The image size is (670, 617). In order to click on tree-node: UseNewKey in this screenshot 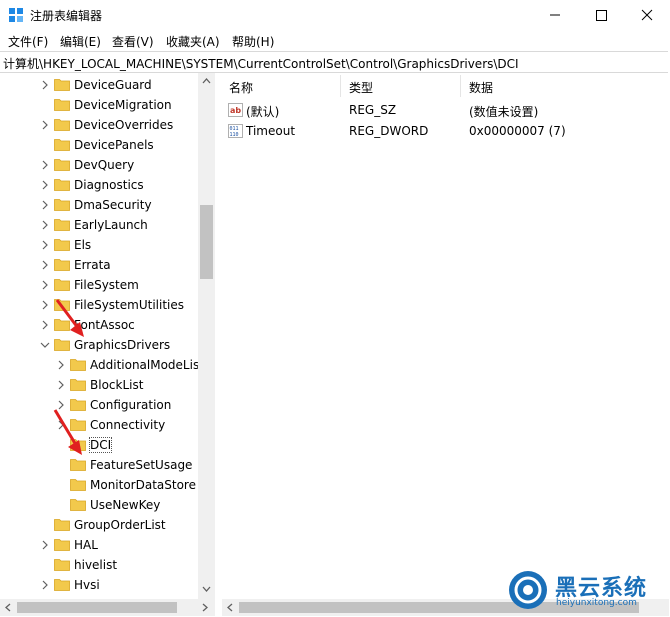, I will do `click(99, 505)`.